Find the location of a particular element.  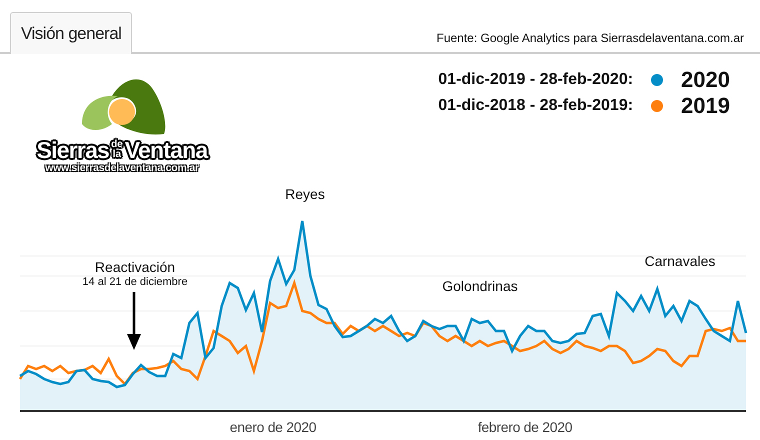

annotation-label: Golondrinas is located at coordinates (480, 286).